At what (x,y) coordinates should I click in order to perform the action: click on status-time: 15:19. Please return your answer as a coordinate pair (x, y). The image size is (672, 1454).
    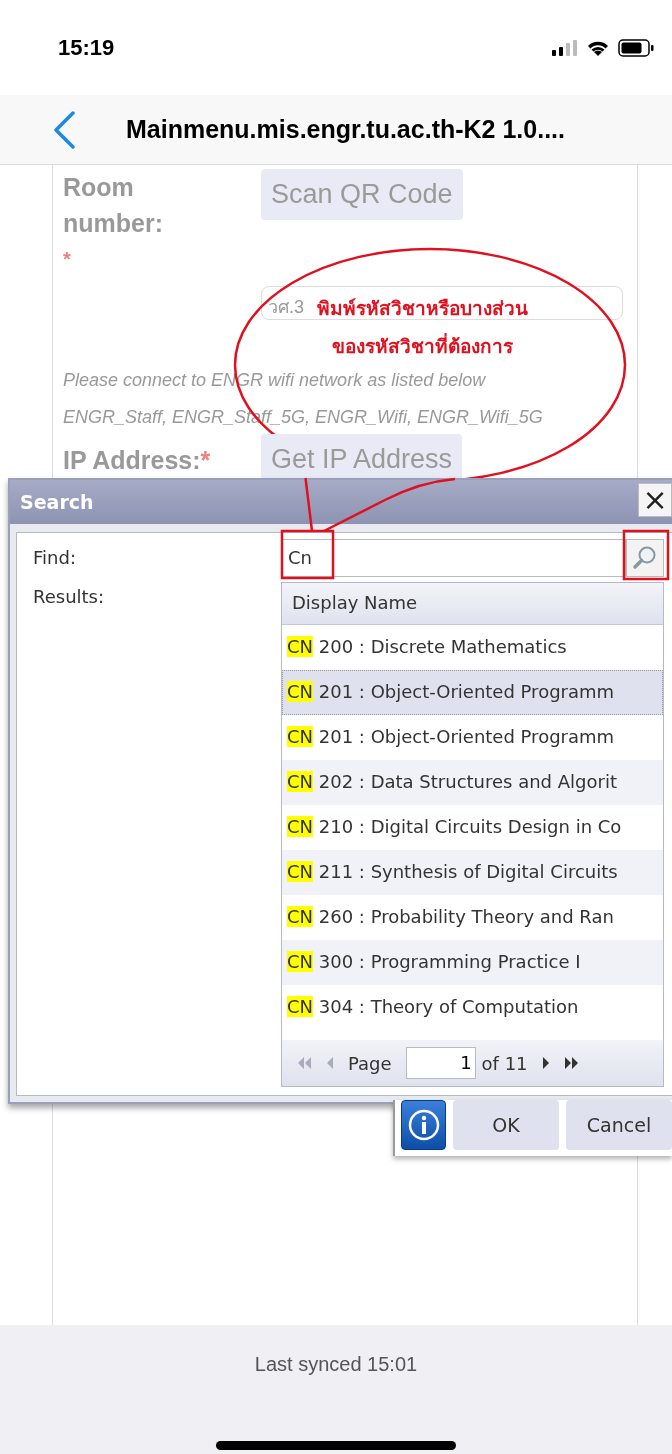
    Looking at the image, I should click on (86, 47).